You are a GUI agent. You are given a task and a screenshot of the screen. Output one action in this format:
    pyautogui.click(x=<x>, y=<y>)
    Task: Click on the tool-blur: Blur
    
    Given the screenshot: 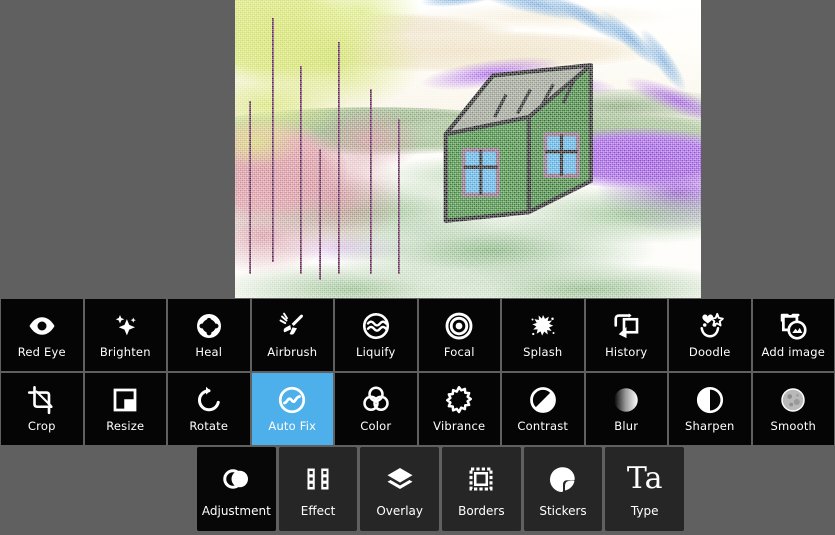 What is the action you would take?
    pyautogui.click(x=626, y=409)
    